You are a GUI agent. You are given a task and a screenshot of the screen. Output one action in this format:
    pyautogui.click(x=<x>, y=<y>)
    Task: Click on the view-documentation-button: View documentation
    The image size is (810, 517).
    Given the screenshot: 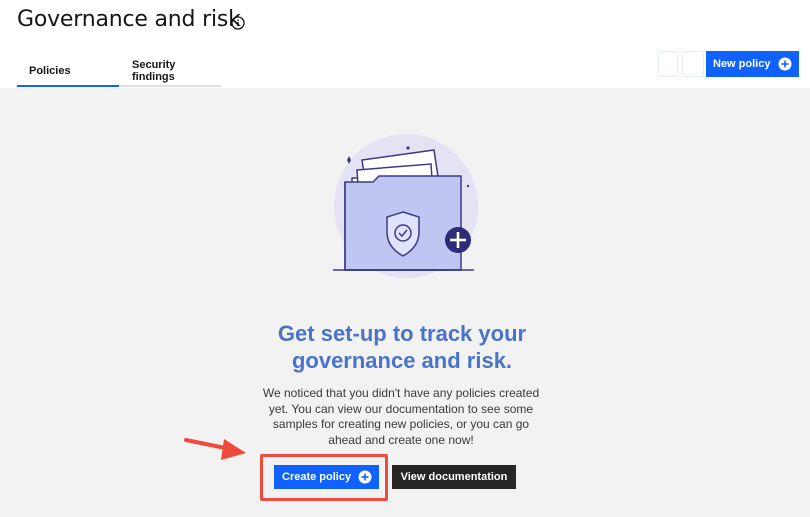 What is the action you would take?
    pyautogui.click(x=454, y=477)
    